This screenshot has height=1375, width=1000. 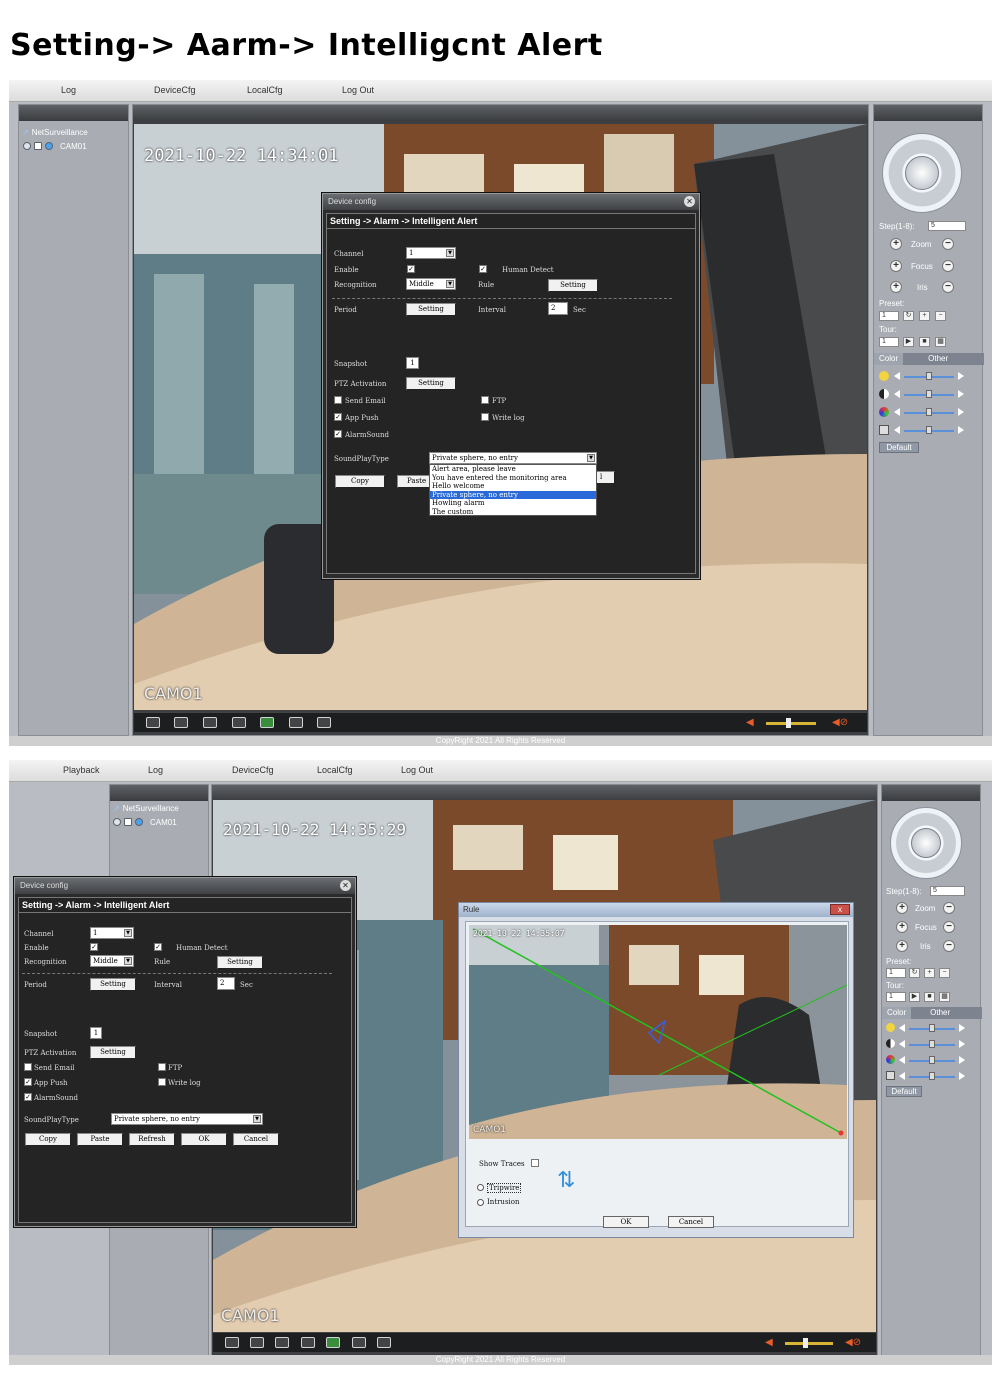 I want to click on paste-button: Paste, so click(x=100, y=1139).